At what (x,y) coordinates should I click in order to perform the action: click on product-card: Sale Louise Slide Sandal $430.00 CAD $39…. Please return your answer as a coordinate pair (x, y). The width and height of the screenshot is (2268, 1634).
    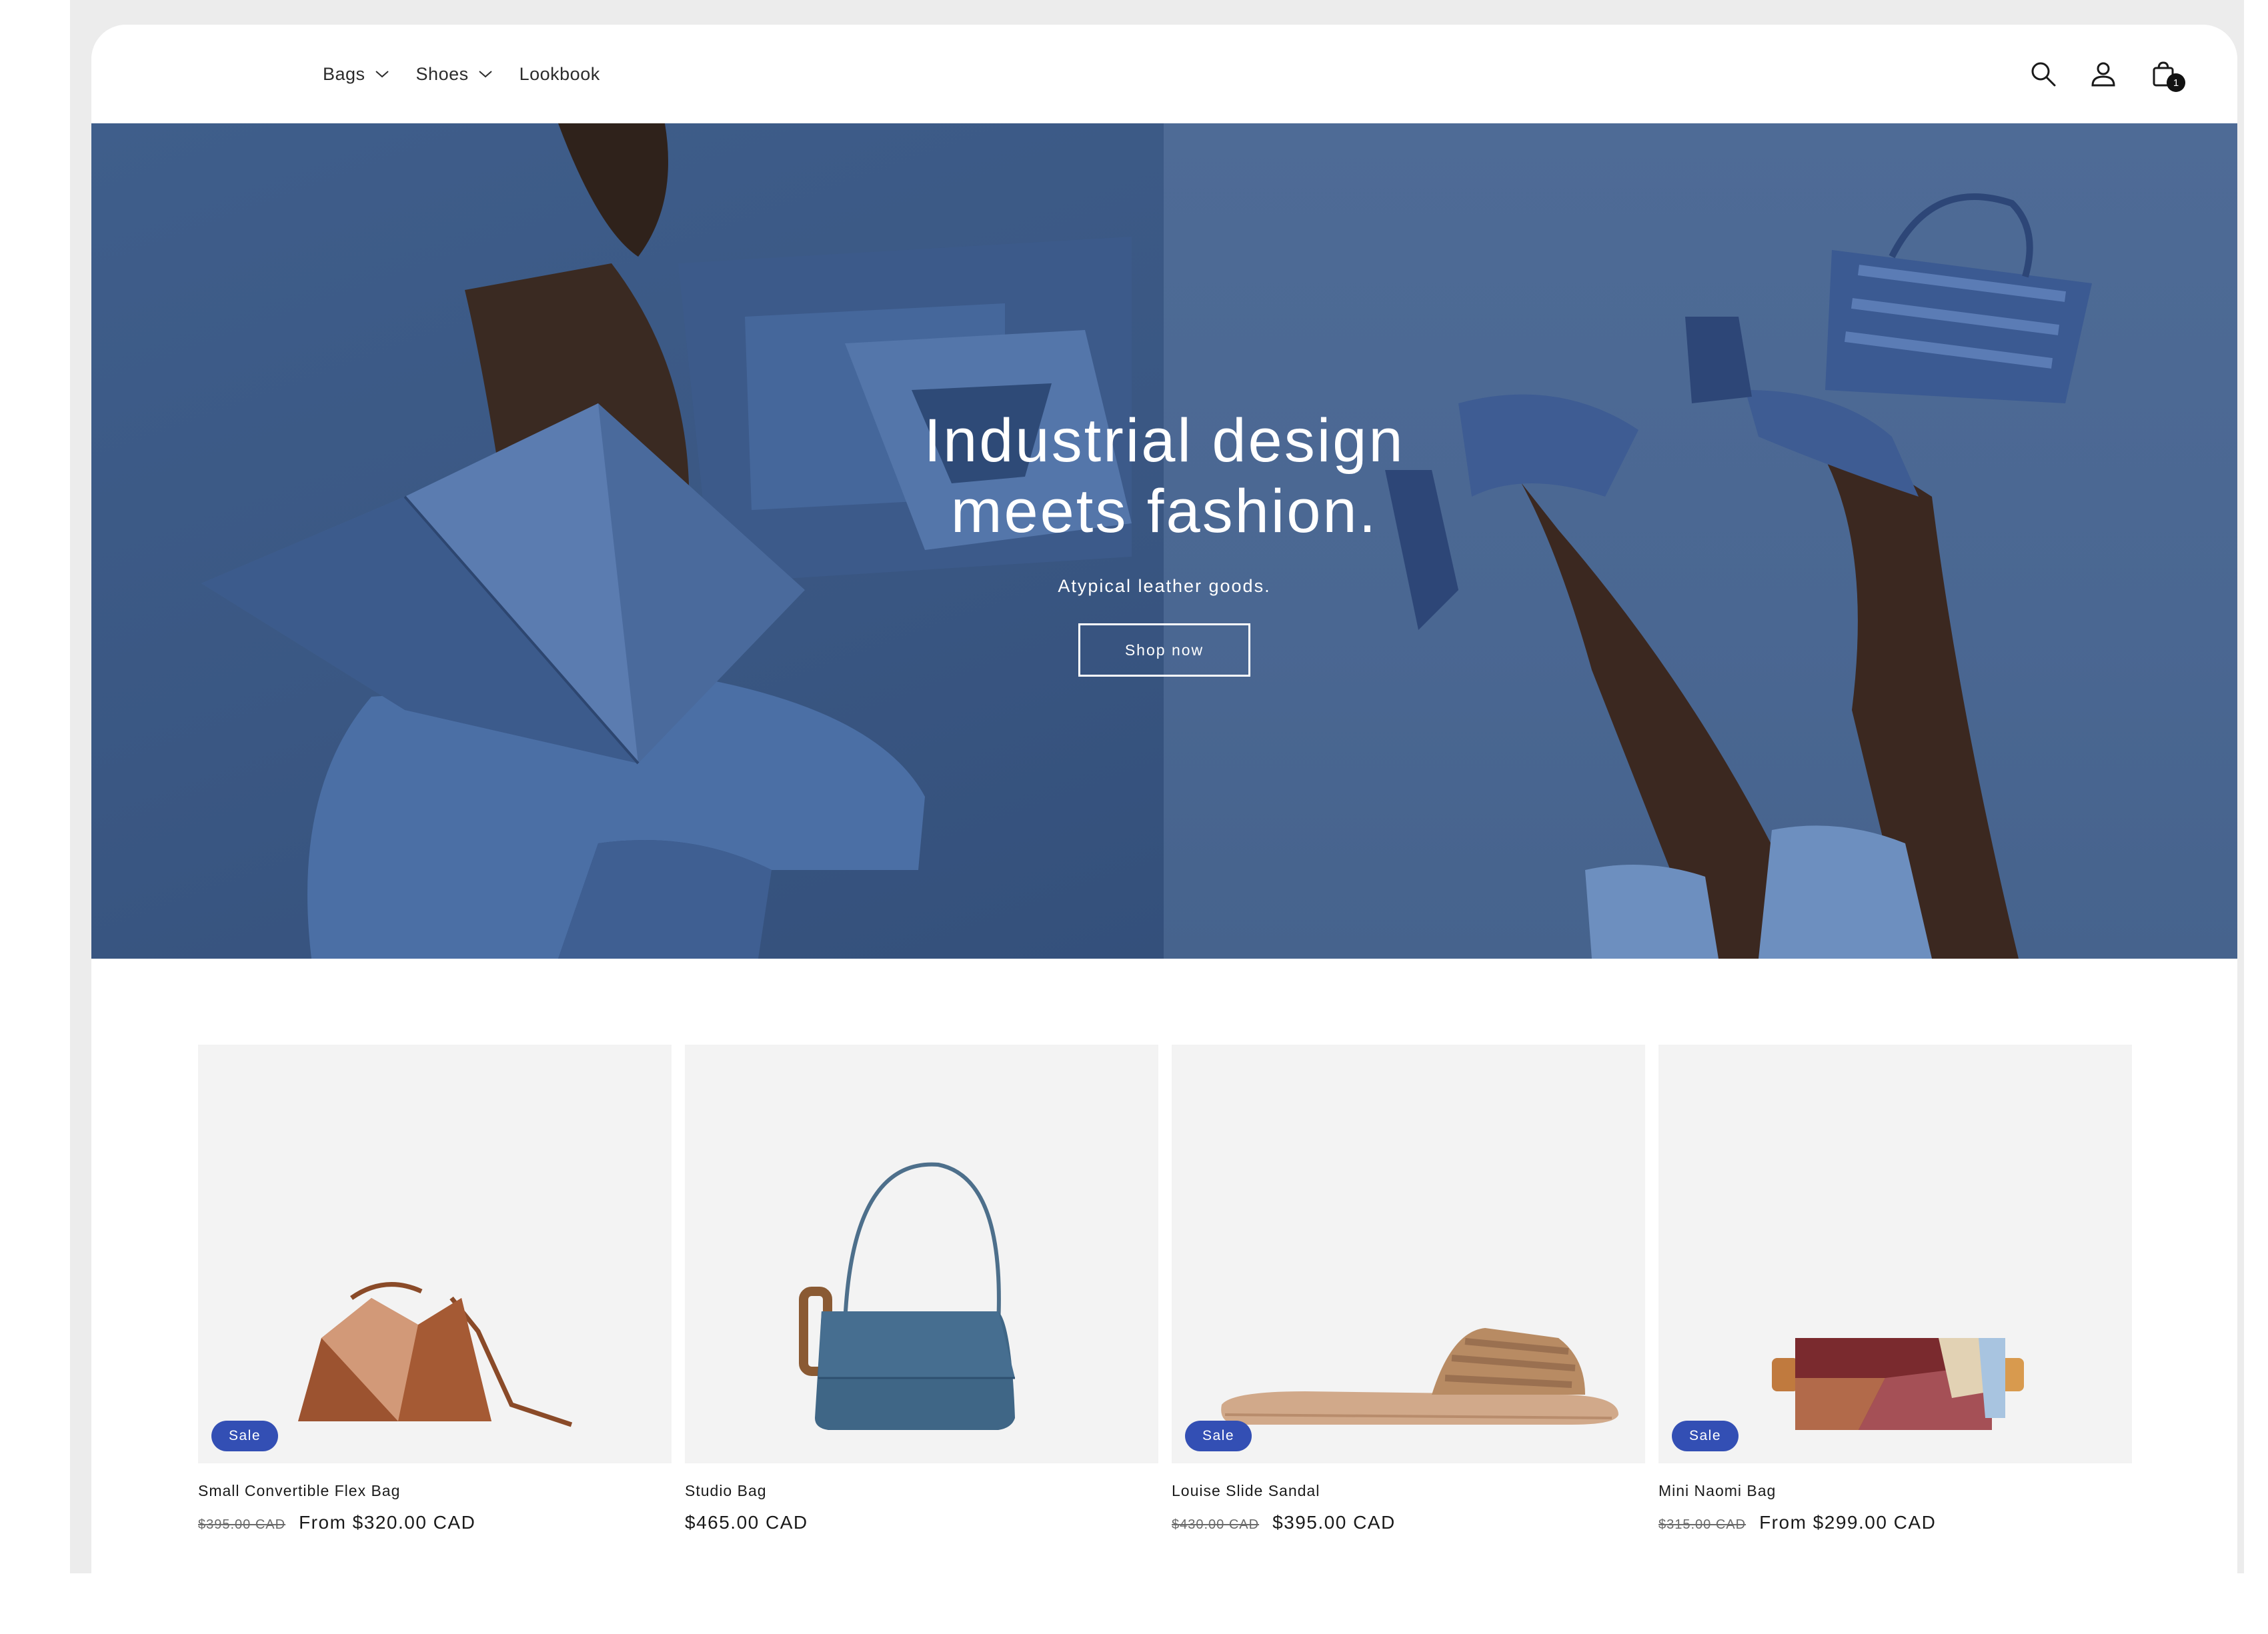
    Looking at the image, I should click on (1408, 1289).